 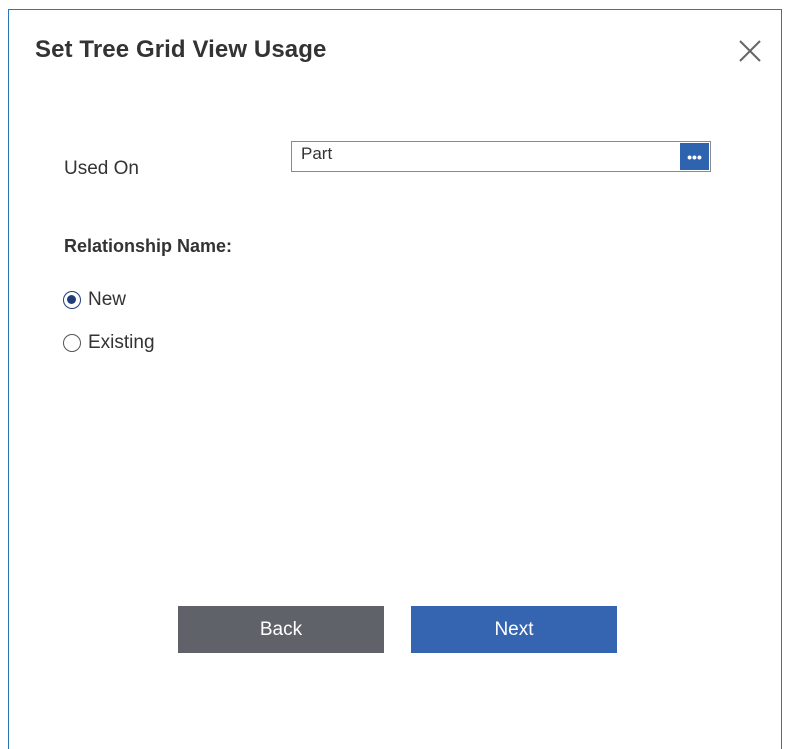 I want to click on used-on-label: Used On, so click(x=101, y=168).